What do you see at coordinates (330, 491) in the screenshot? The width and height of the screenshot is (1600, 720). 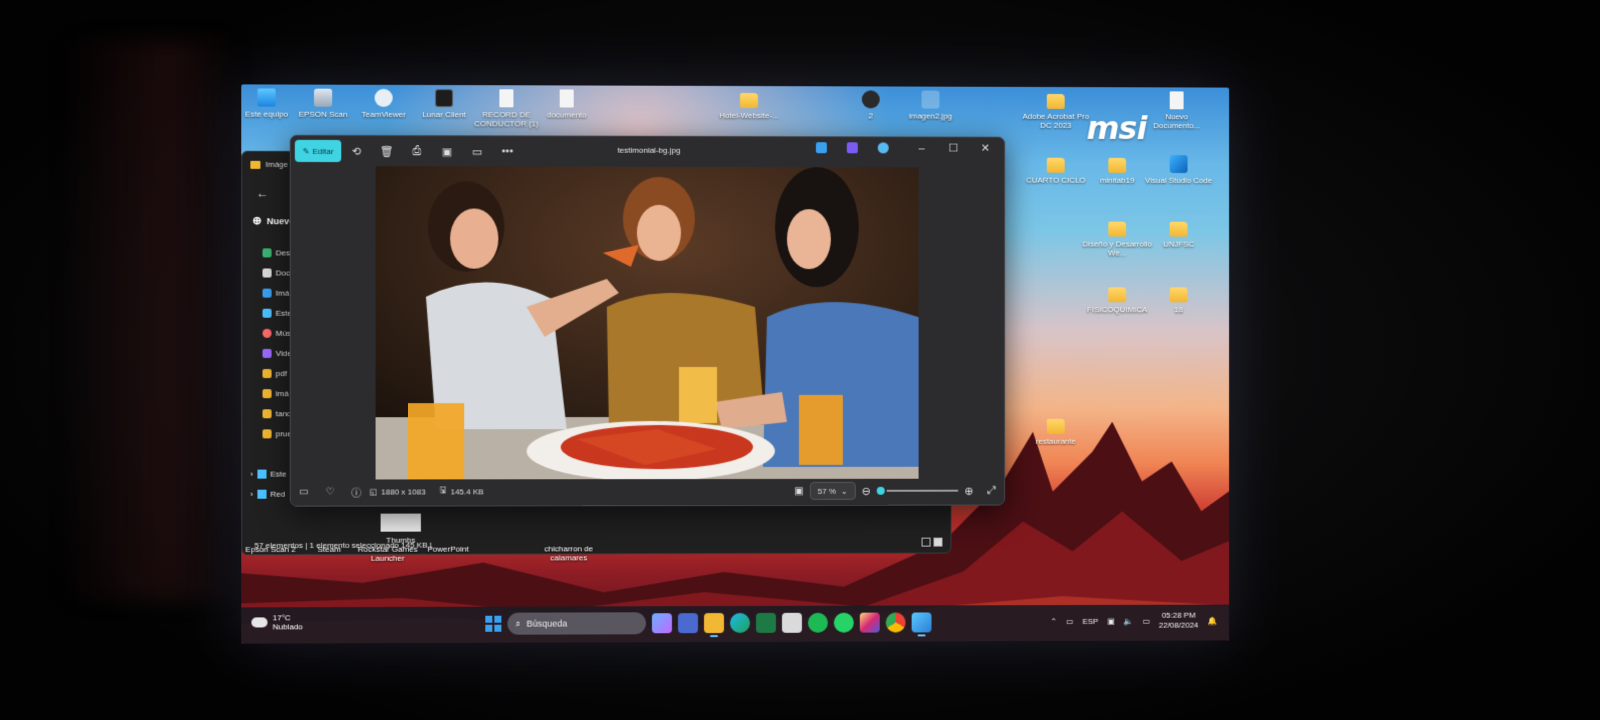 I see `favorite-heart-icon: ♡` at bounding box center [330, 491].